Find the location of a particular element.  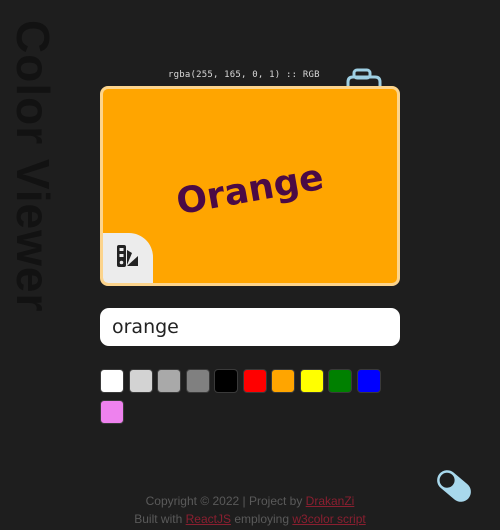

color-code-label: rgba(255, 165, 0, 1) :: RGB is located at coordinates (244, 75).